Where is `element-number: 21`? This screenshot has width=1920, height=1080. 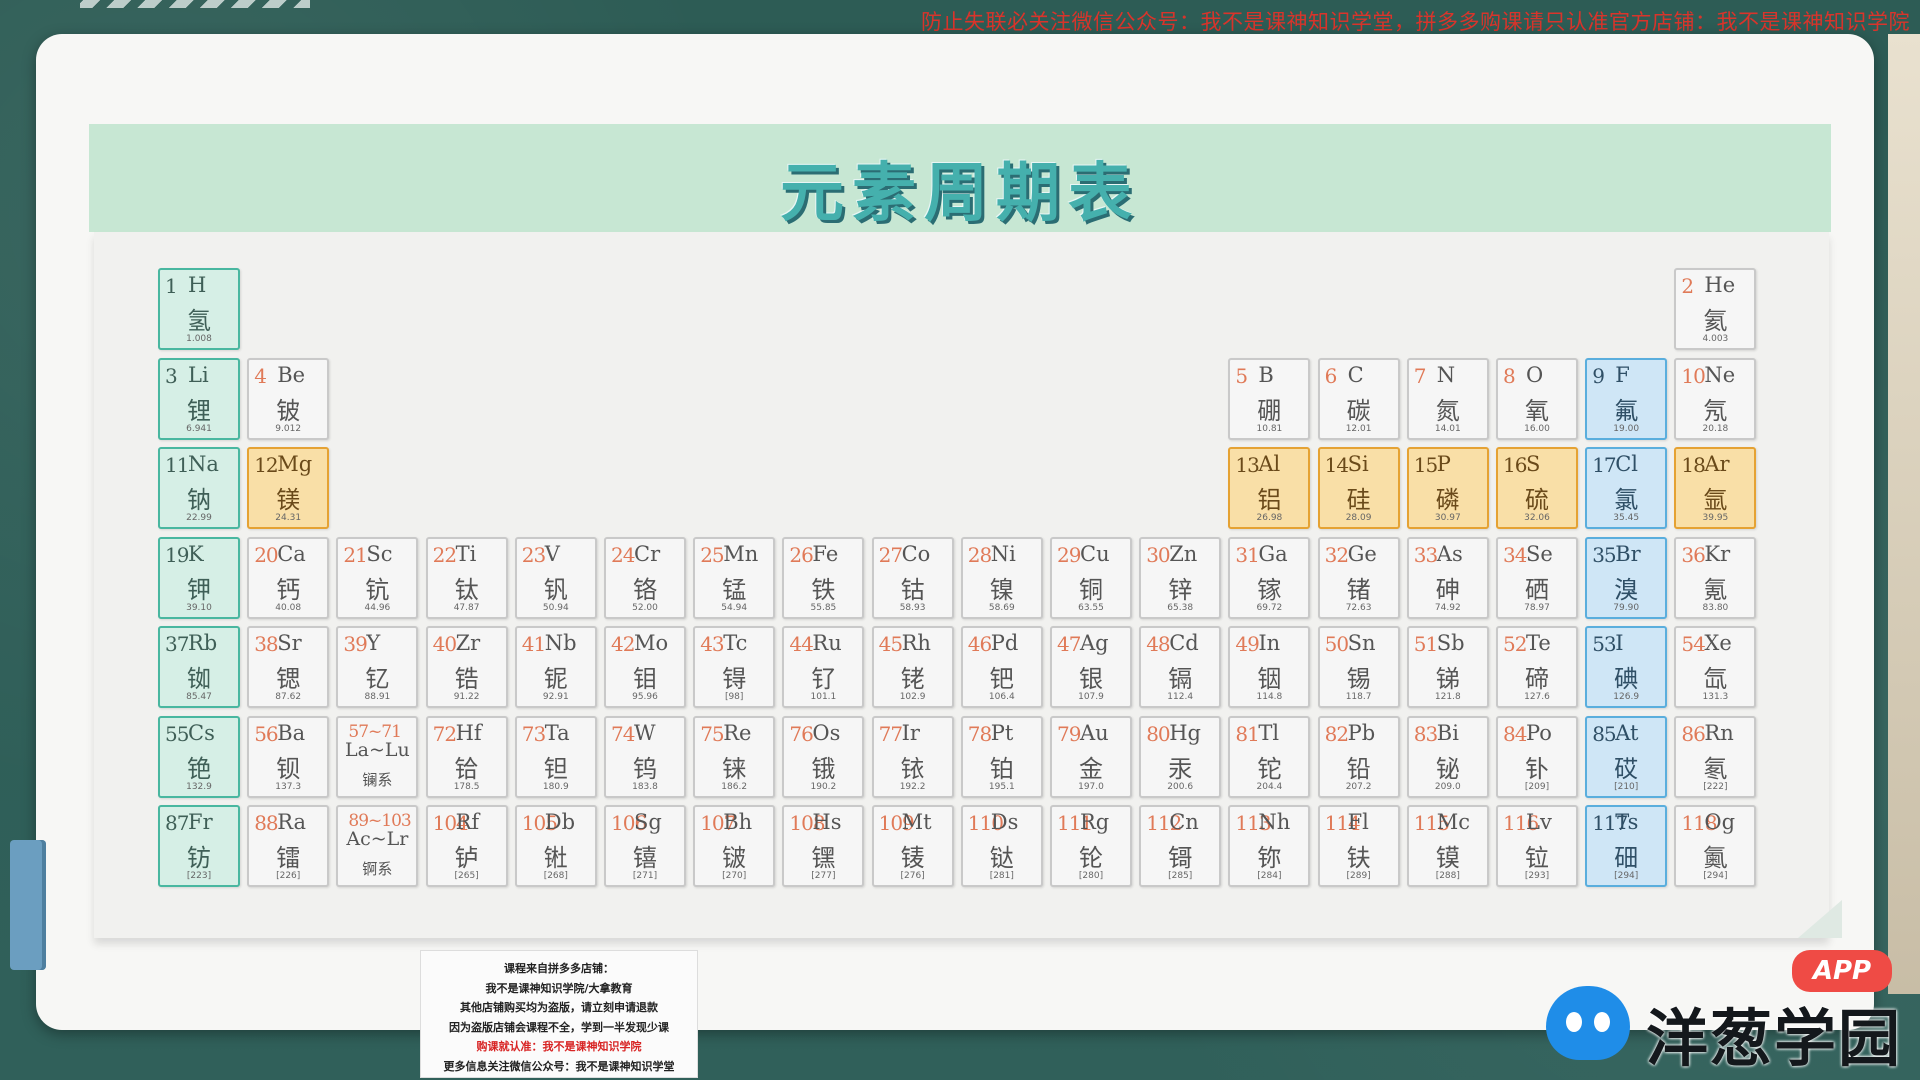
element-number: 21 is located at coordinates (355, 554).